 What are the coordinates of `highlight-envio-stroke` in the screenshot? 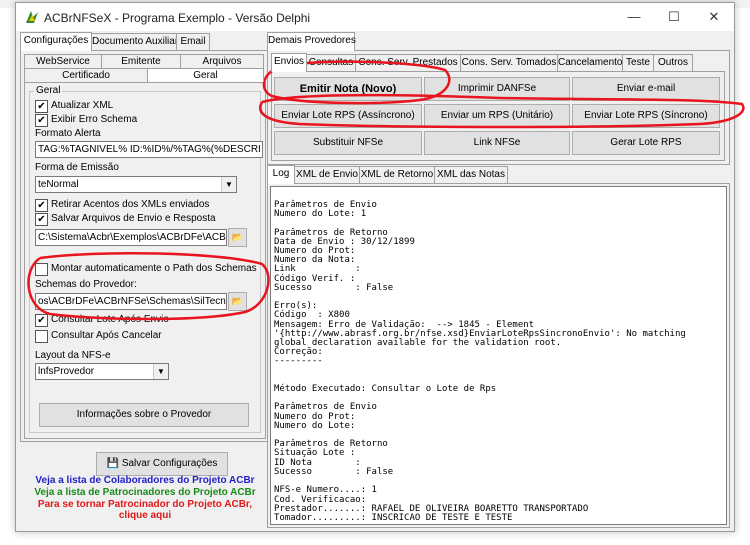 It's located at (502, 111).